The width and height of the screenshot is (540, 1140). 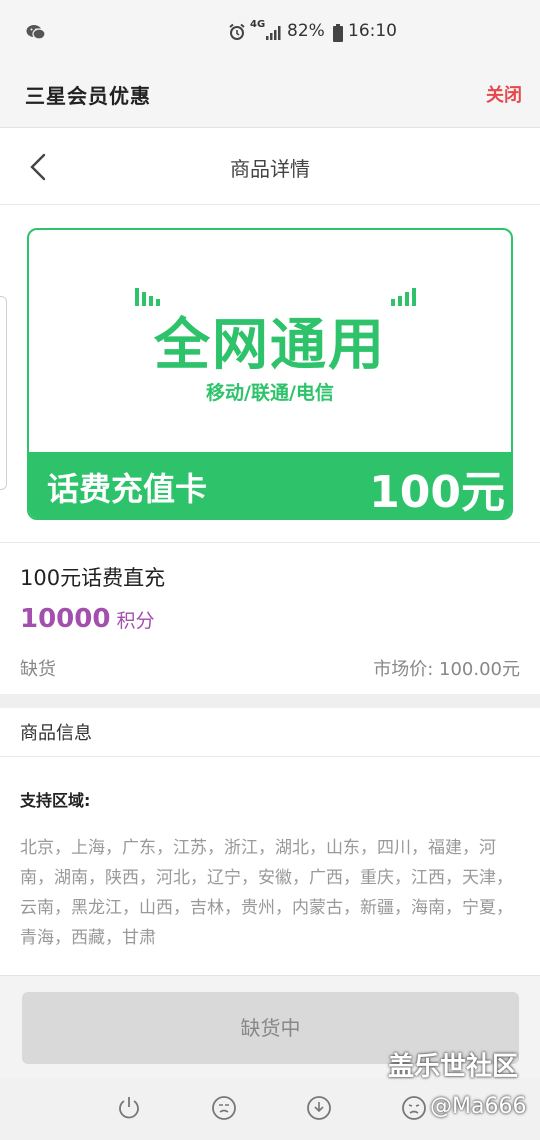 I want to click on section-title-info: 商品信息, so click(x=56, y=733).